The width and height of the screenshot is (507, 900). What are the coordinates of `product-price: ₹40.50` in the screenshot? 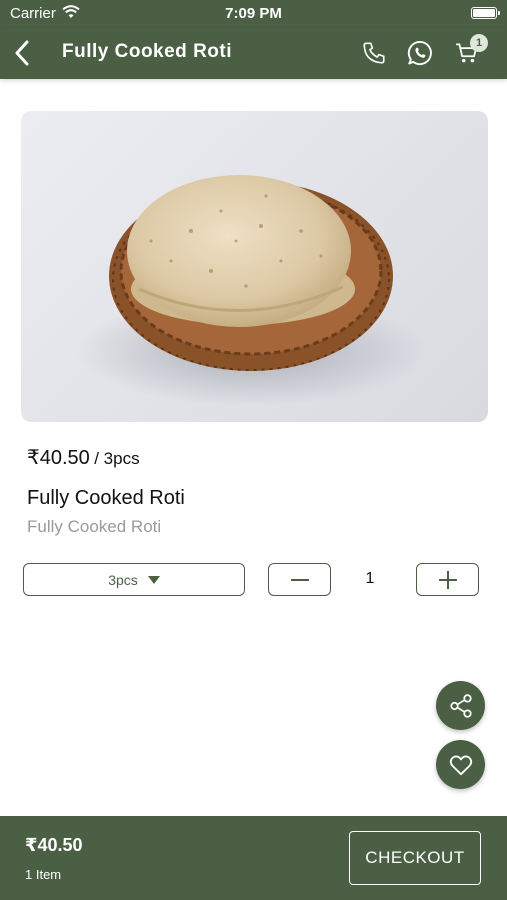 It's located at (58, 458).